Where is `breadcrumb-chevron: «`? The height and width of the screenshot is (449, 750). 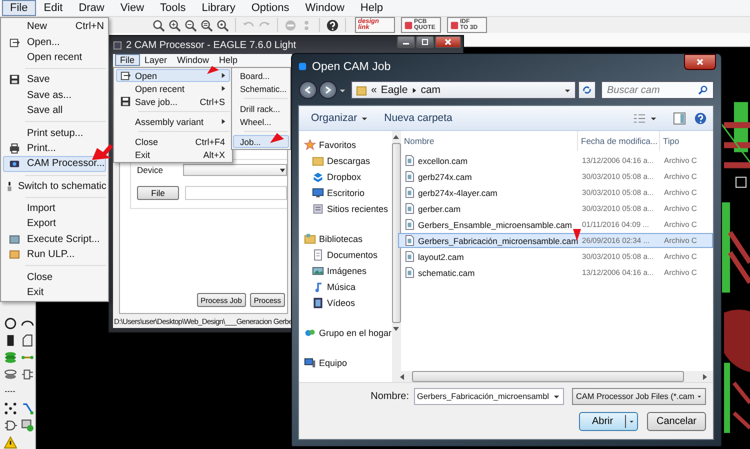 breadcrumb-chevron: « is located at coordinates (374, 90).